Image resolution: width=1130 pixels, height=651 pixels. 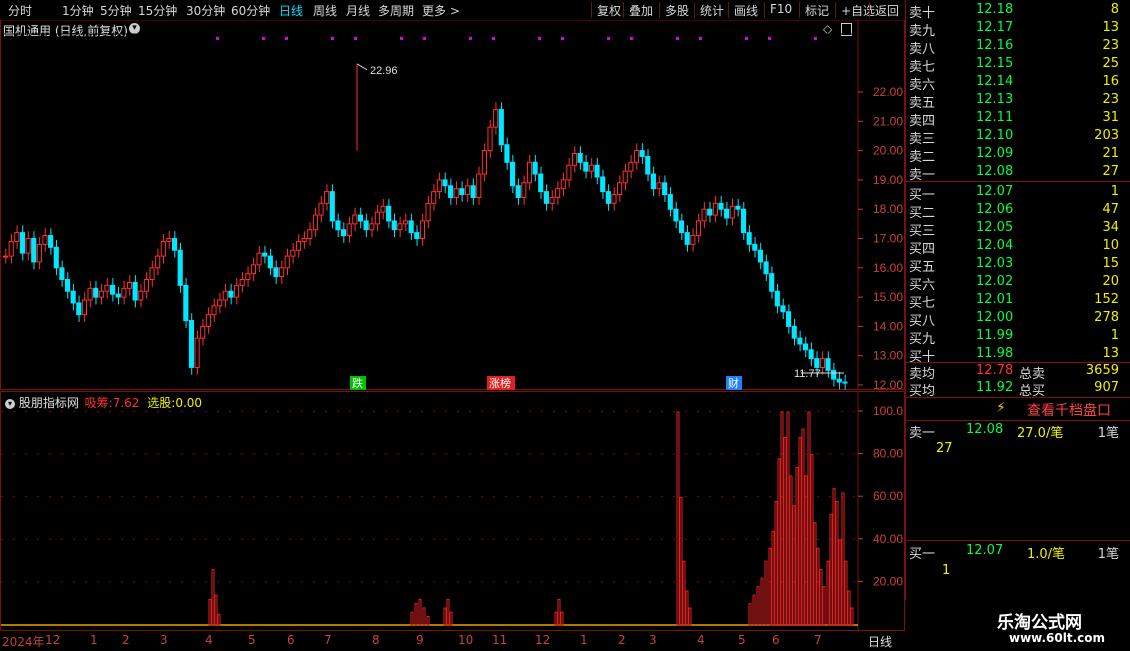 What do you see at coordinates (291, 10) in the screenshot?
I see `period-tab-6: 日线` at bounding box center [291, 10].